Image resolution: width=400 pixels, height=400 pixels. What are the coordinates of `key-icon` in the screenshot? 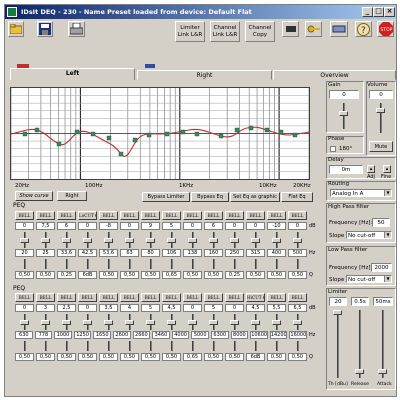 It's located at (313, 29).